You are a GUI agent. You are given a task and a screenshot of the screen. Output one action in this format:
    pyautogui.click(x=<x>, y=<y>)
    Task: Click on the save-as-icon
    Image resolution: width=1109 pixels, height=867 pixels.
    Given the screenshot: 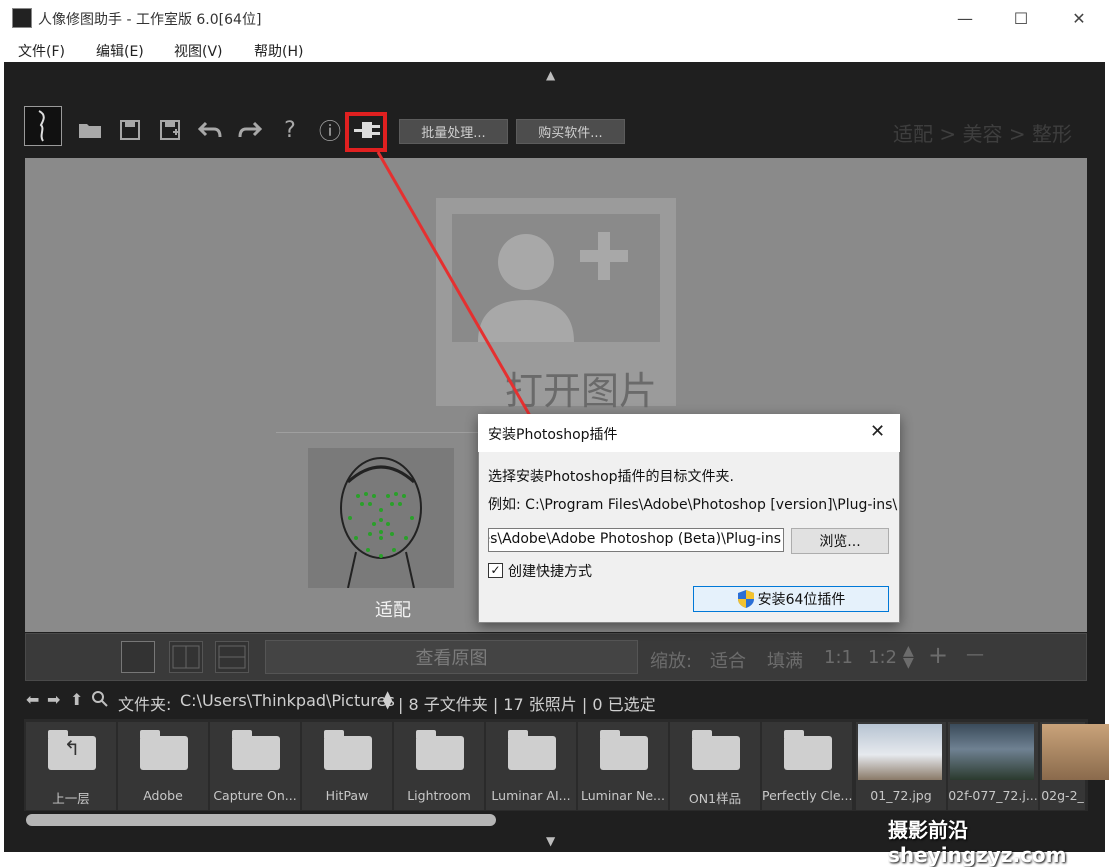 What is the action you would take?
    pyautogui.click(x=170, y=130)
    